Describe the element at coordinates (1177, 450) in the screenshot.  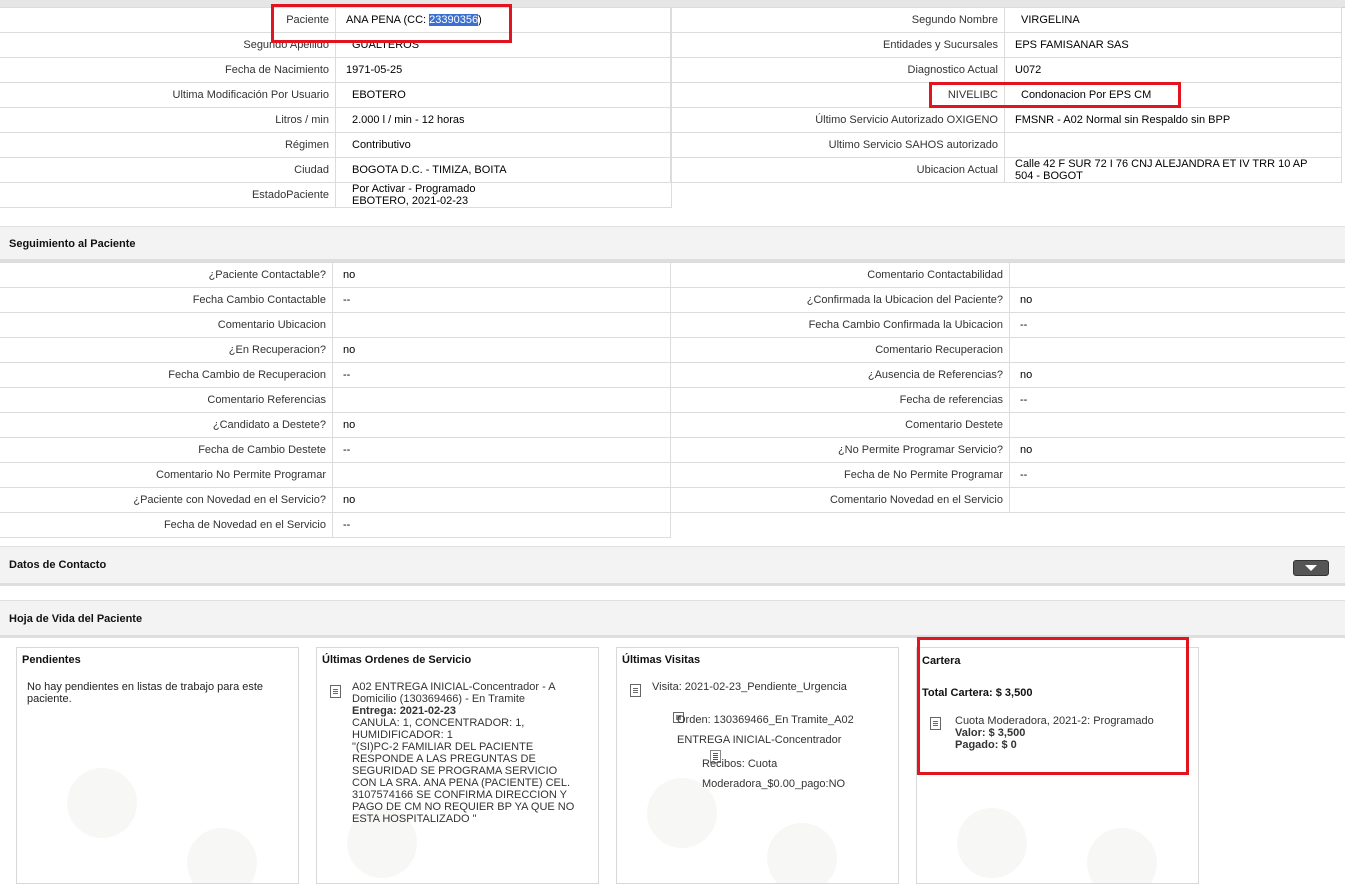
I see `value-no-permite-programar: no` at that location.